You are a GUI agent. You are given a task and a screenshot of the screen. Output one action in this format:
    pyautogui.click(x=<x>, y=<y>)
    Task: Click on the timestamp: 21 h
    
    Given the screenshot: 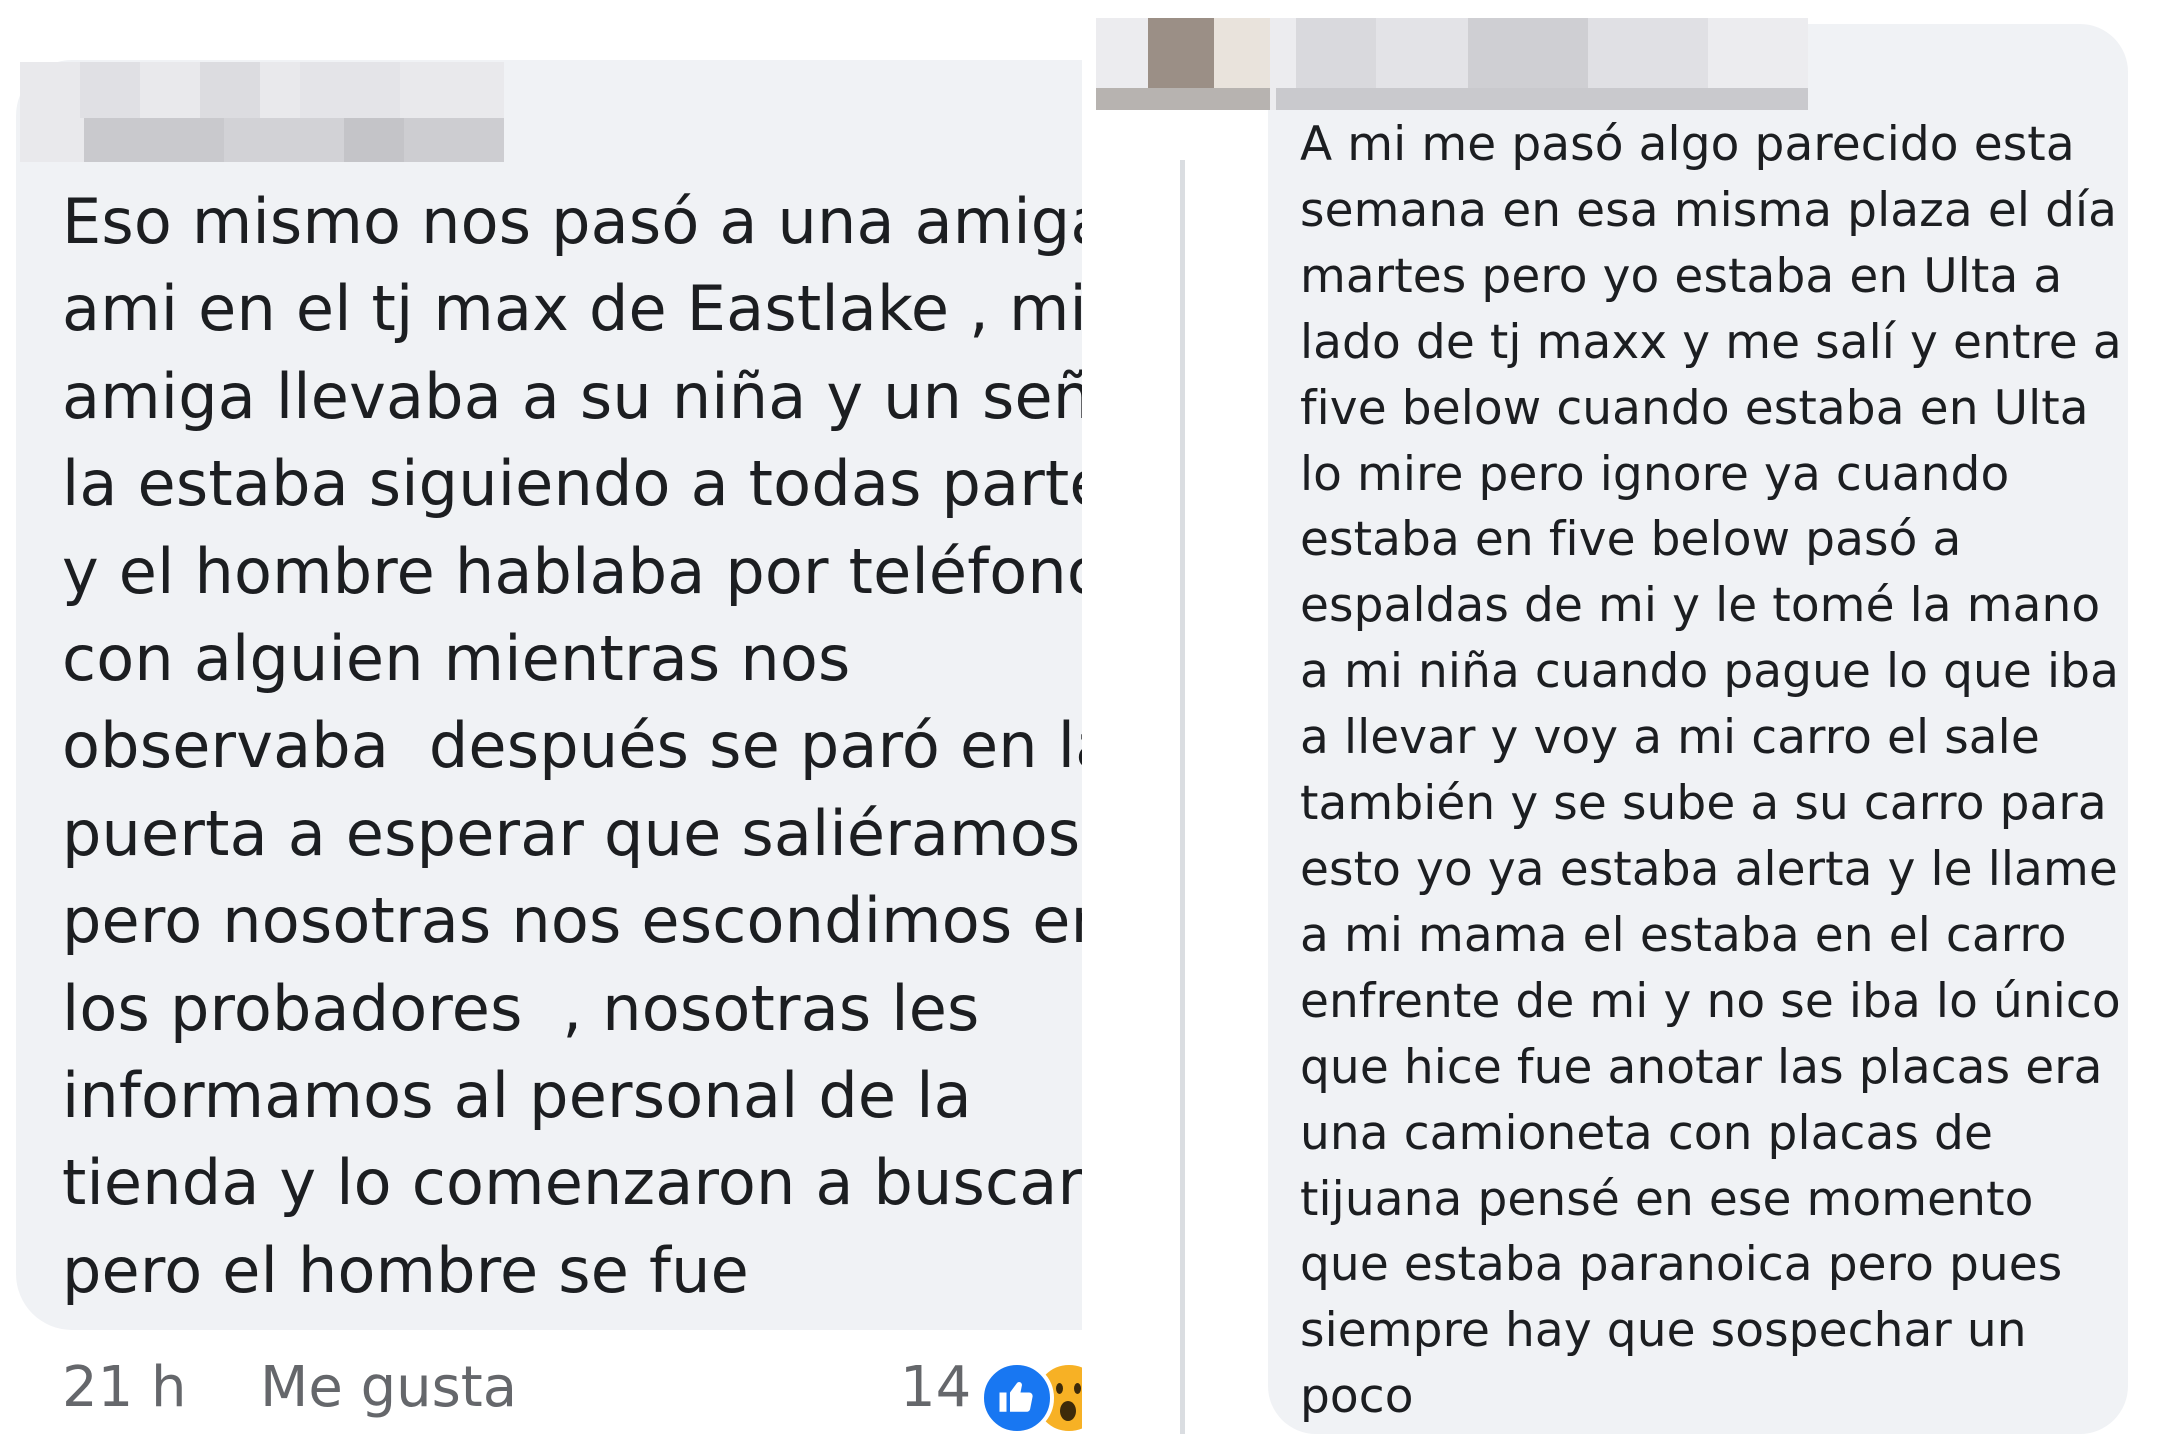 What is the action you would take?
    pyautogui.click(x=124, y=1387)
    